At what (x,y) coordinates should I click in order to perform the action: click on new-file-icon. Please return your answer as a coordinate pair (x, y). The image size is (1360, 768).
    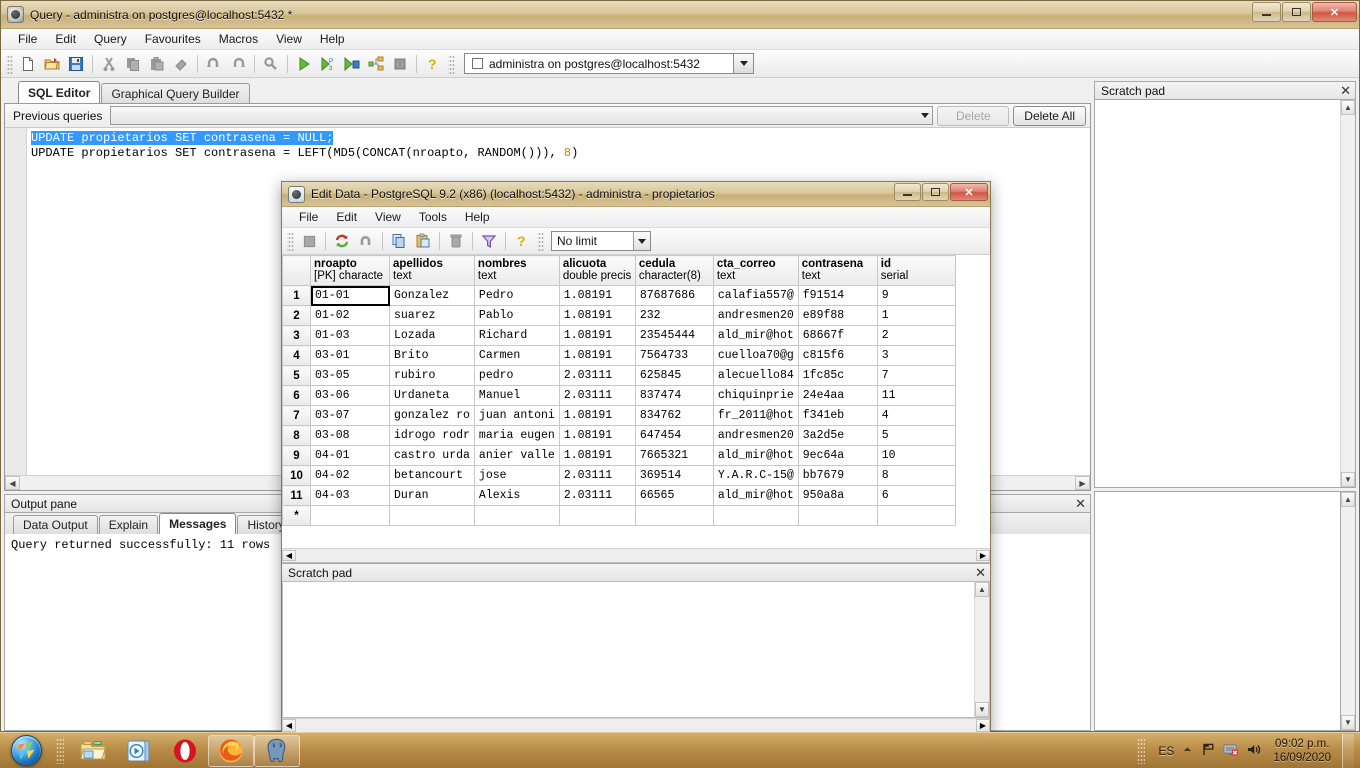
    Looking at the image, I should click on (28, 64).